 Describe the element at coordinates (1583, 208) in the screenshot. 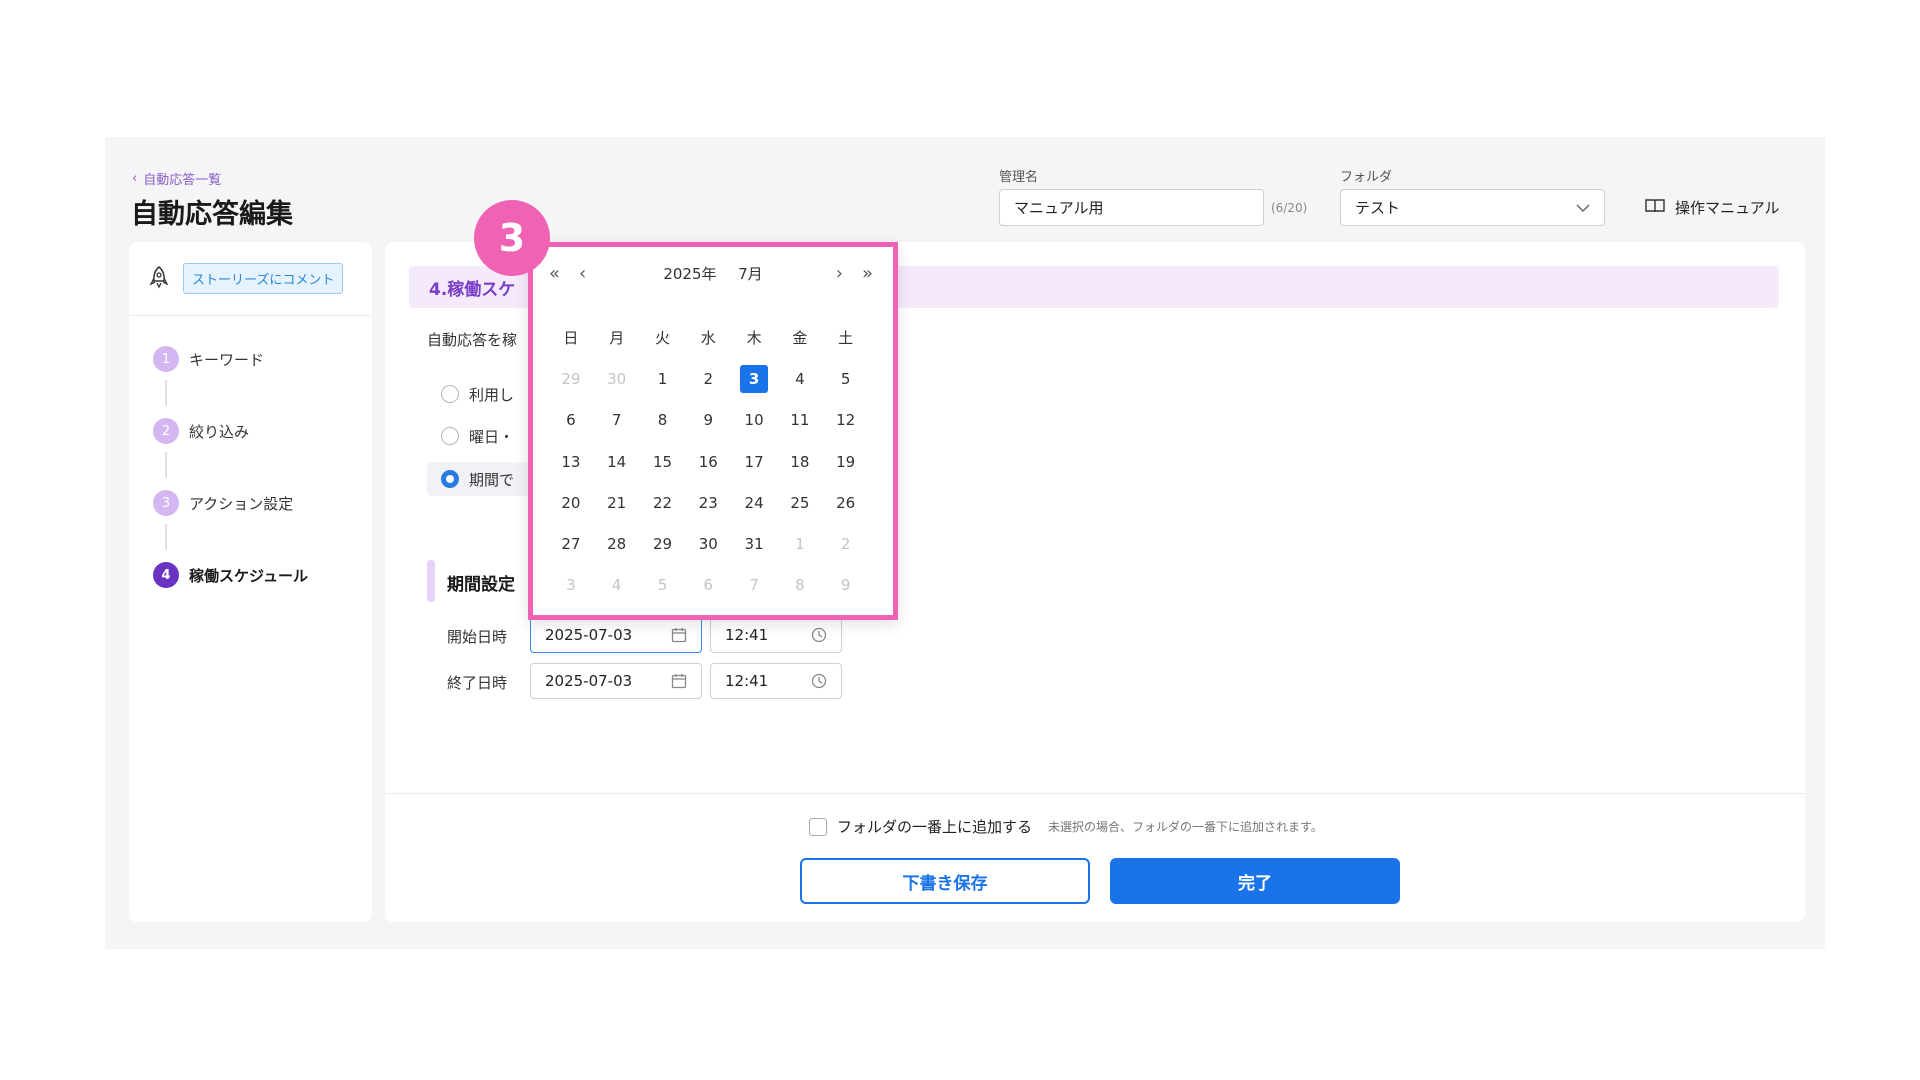

I see `chevron-down-icon` at that location.